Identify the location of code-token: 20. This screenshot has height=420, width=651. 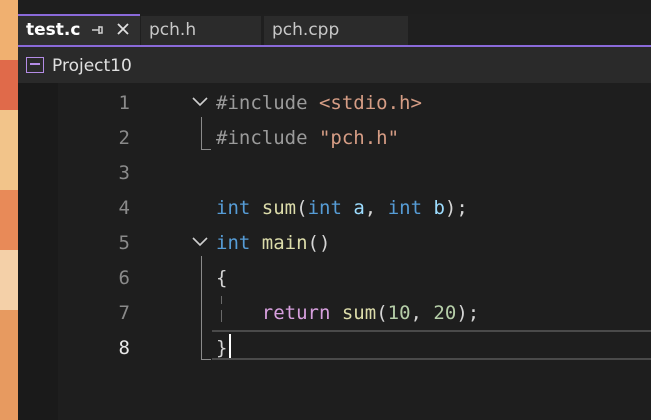
(445, 313).